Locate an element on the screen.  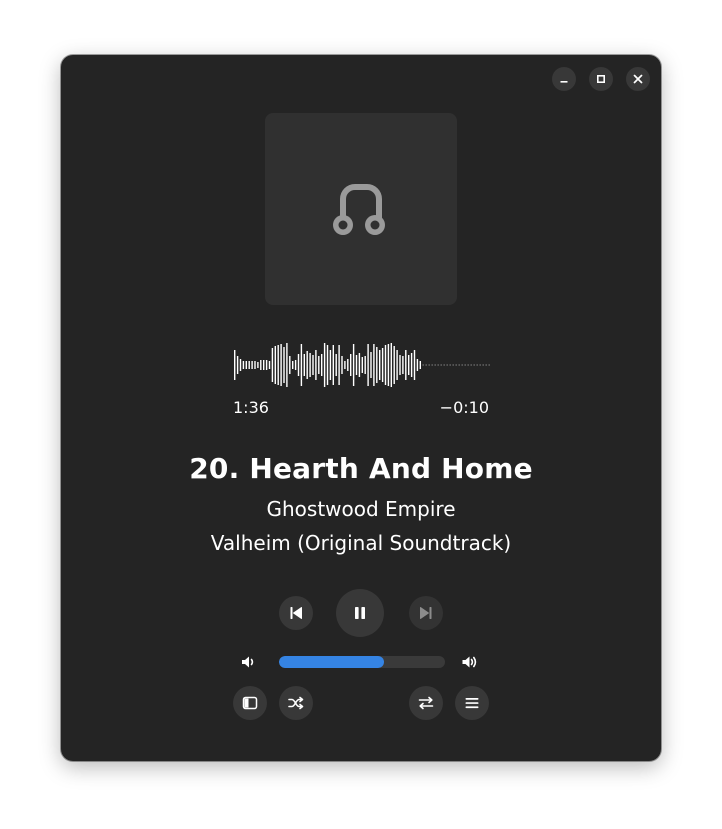
close-button is located at coordinates (638, 79).